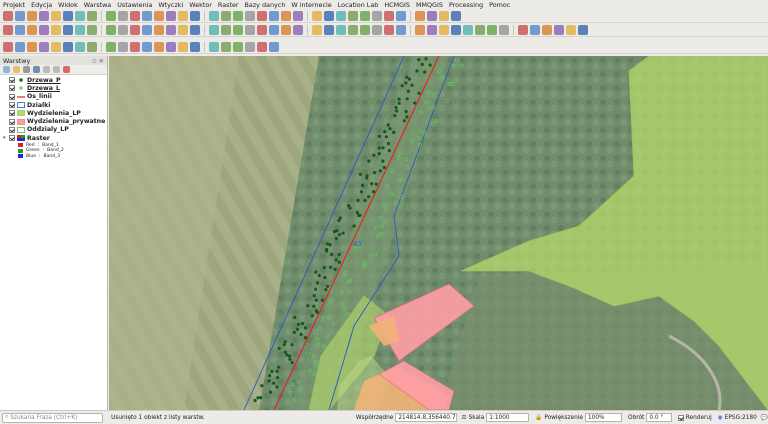 The width and height of the screenshot is (768, 424). Describe the element at coordinates (56, 69) in the screenshot. I see `collapse-icon` at that location.